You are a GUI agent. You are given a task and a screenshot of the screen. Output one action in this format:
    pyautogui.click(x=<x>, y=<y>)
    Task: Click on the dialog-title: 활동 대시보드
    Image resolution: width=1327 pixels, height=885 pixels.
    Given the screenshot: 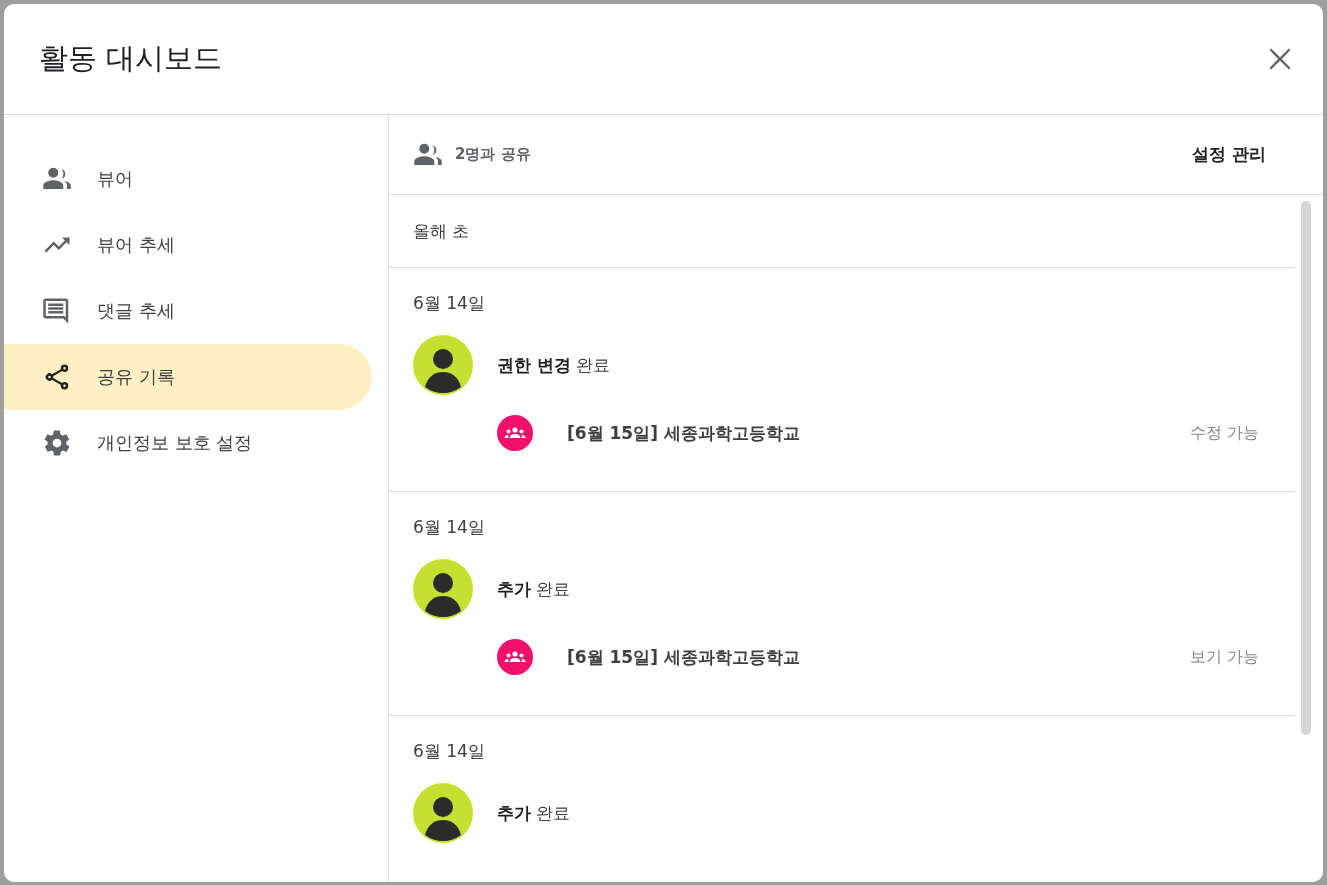 What is the action you would take?
    pyautogui.click(x=131, y=58)
    